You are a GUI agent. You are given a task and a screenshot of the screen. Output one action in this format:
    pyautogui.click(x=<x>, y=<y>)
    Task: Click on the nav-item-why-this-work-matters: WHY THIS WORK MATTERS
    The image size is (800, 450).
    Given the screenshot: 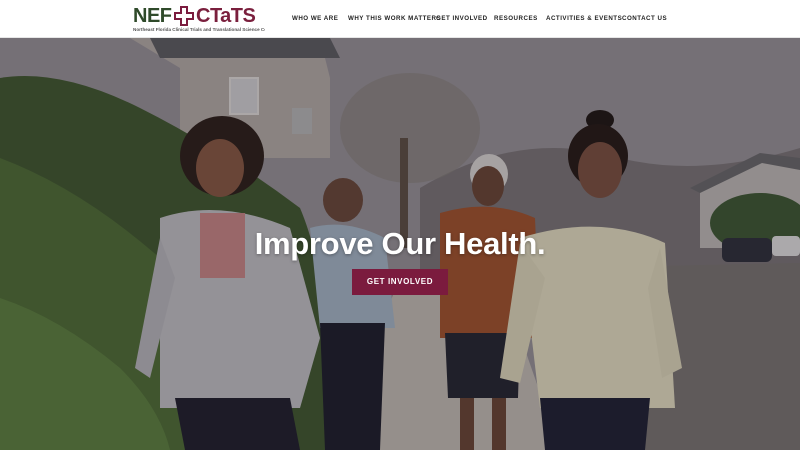 What is the action you would take?
    pyautogui.click(x=394, y=19)
    